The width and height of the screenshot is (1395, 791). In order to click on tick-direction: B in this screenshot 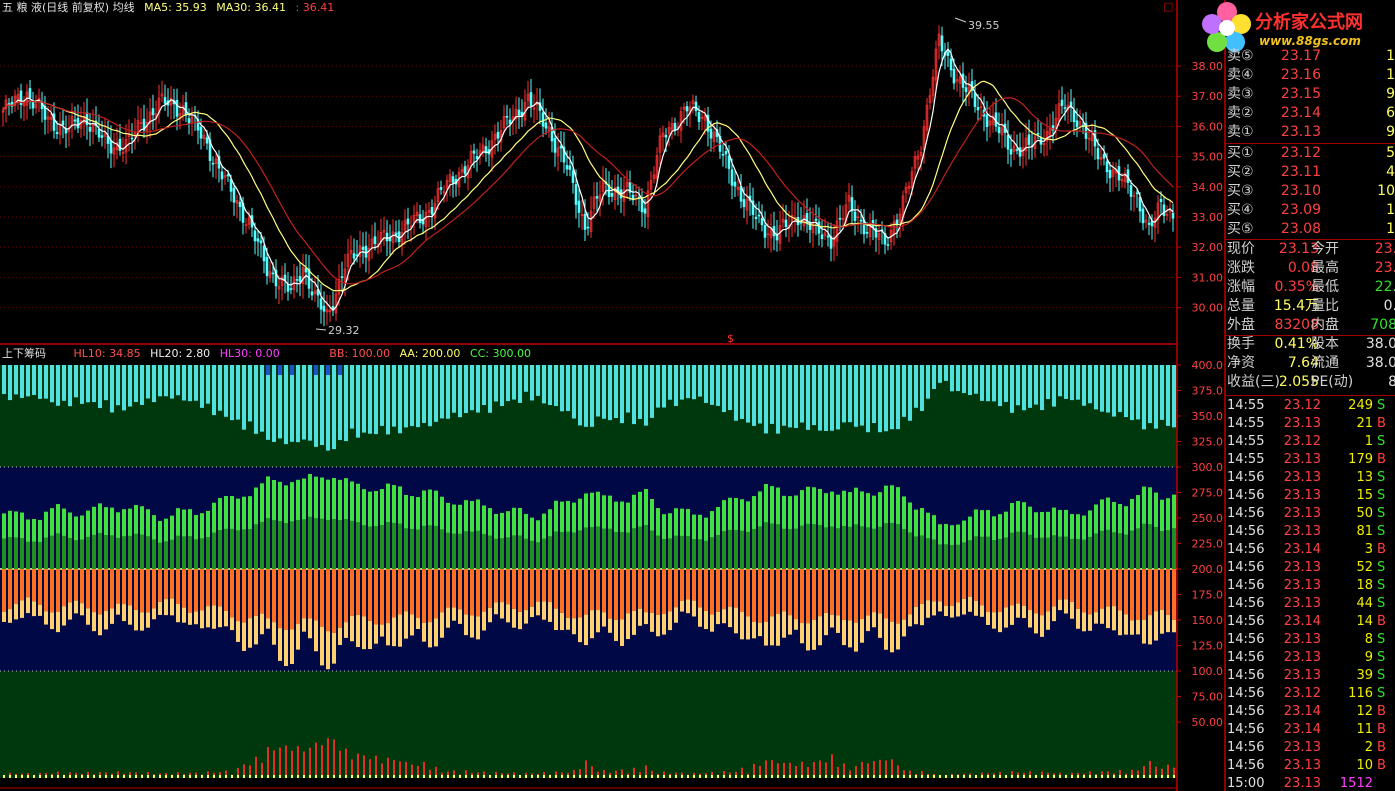, I will do `click(1381, 765)`.